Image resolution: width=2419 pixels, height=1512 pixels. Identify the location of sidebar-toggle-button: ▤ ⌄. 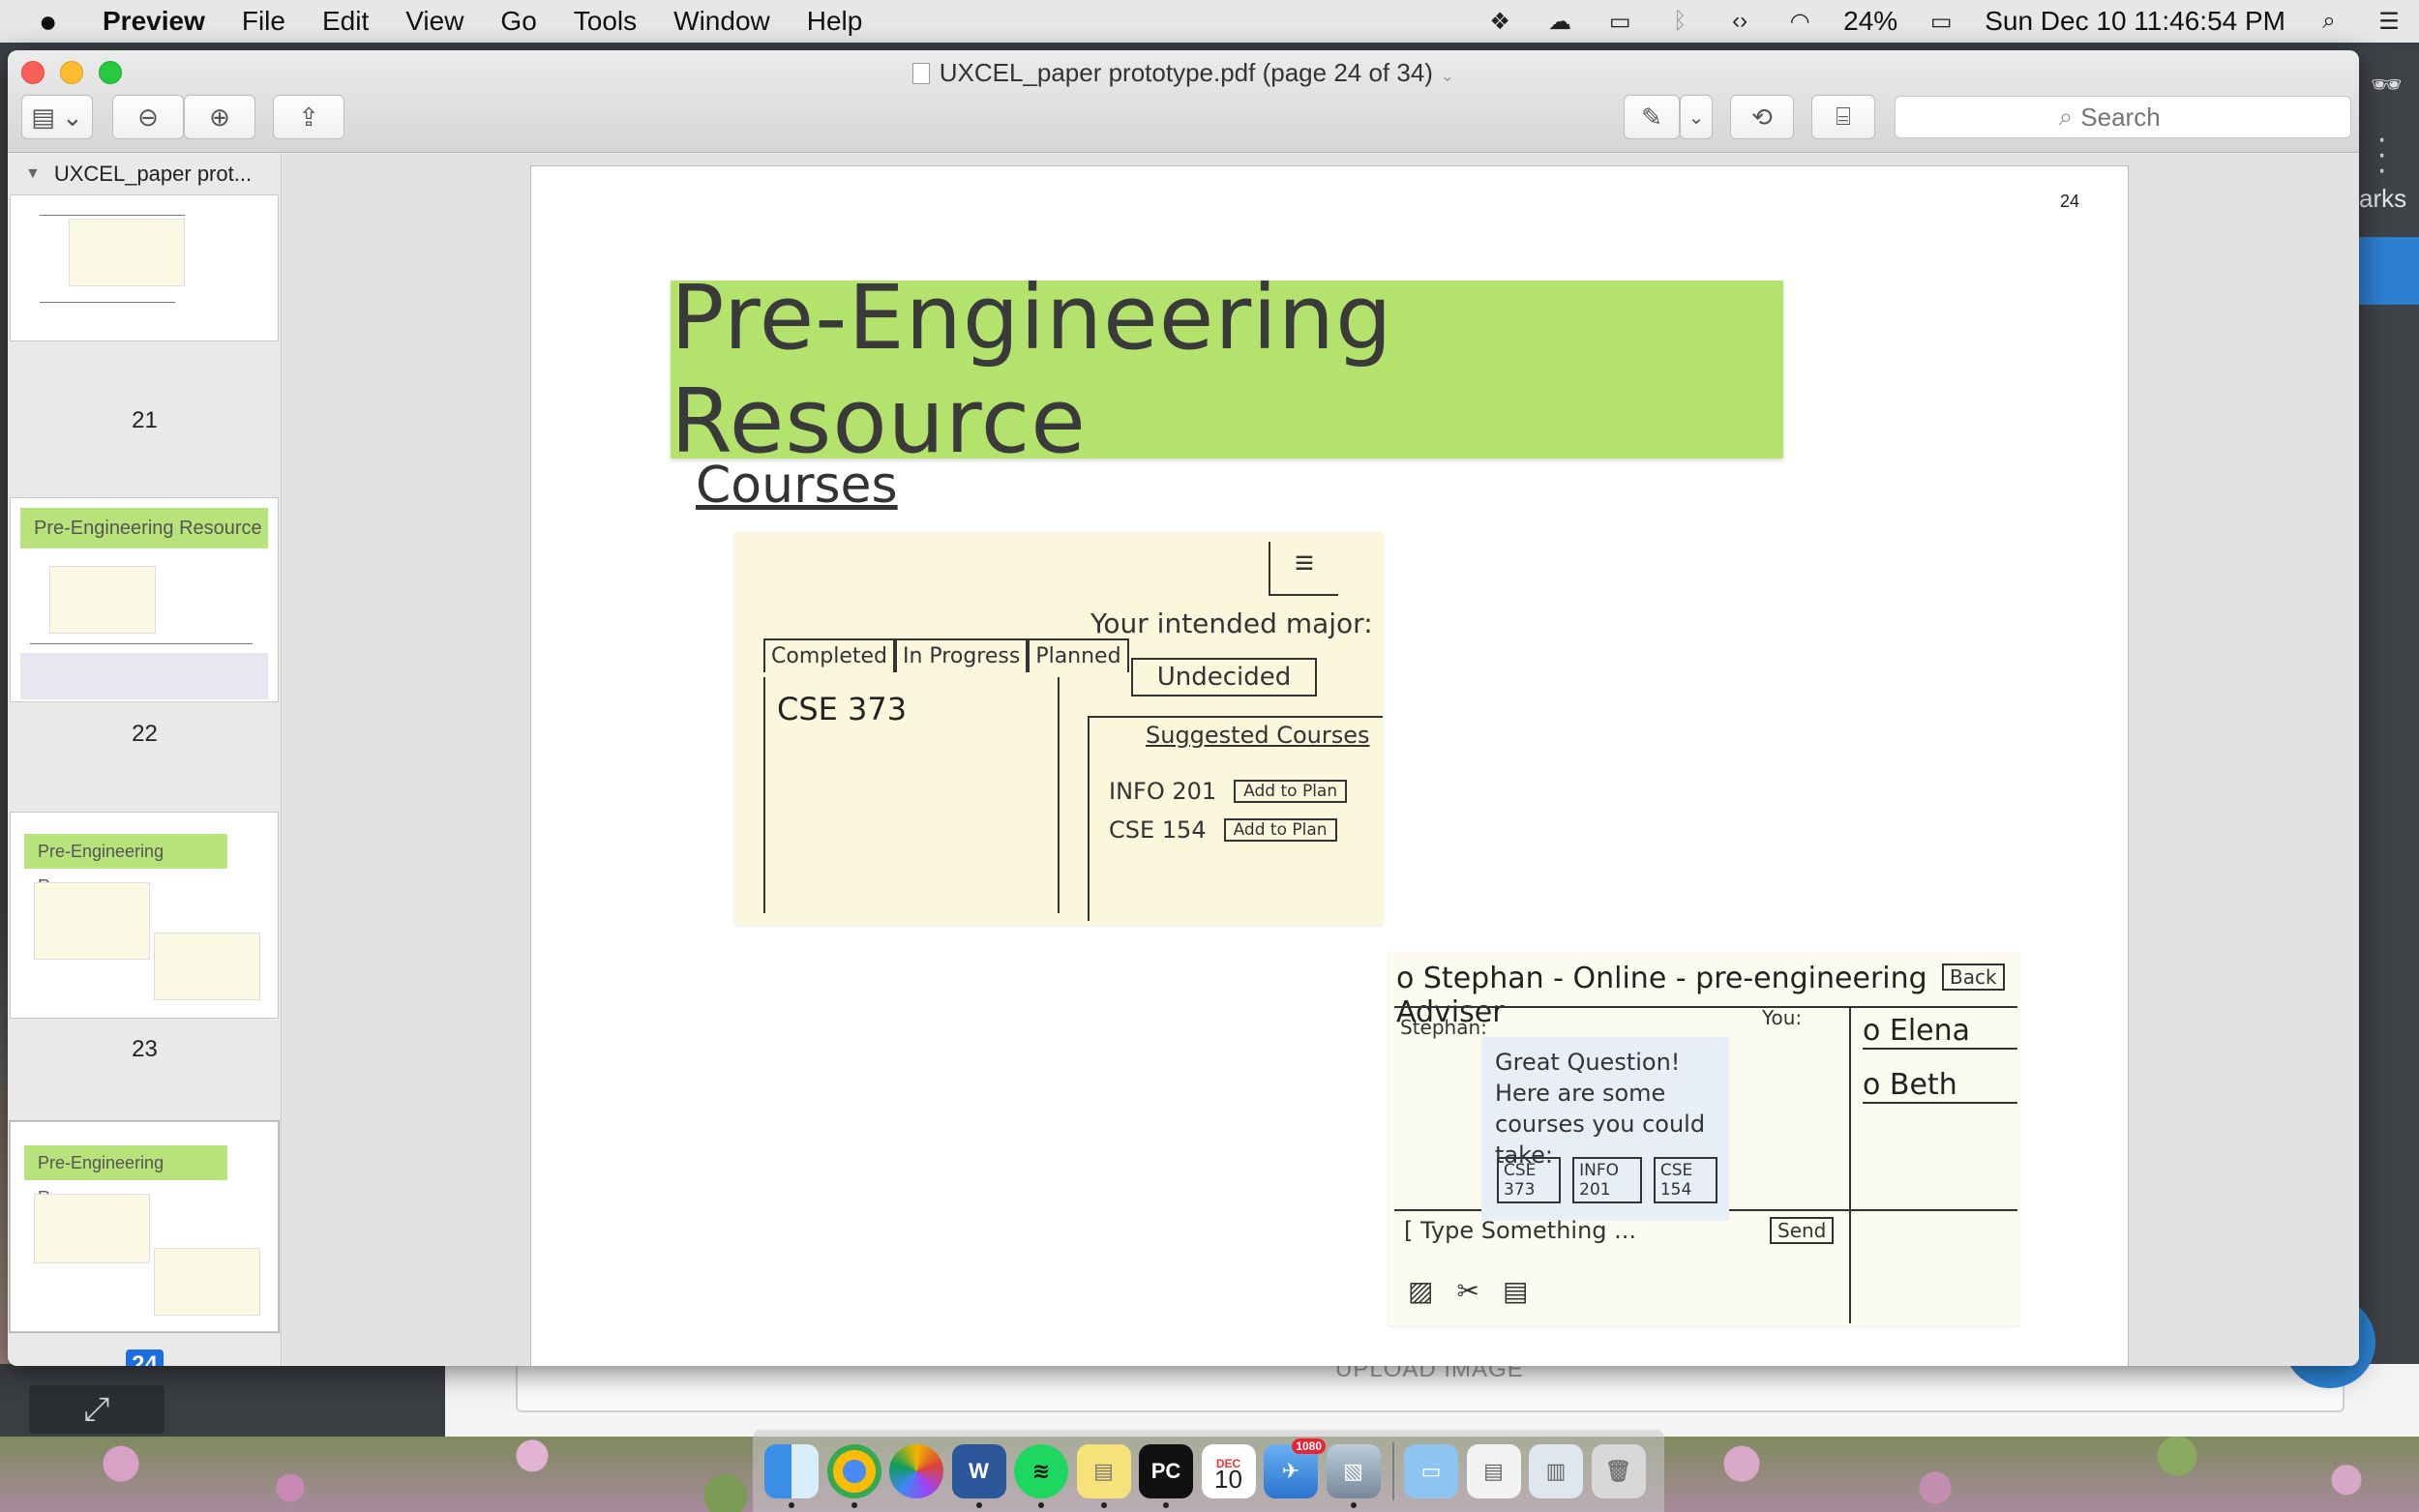
(57, 117).